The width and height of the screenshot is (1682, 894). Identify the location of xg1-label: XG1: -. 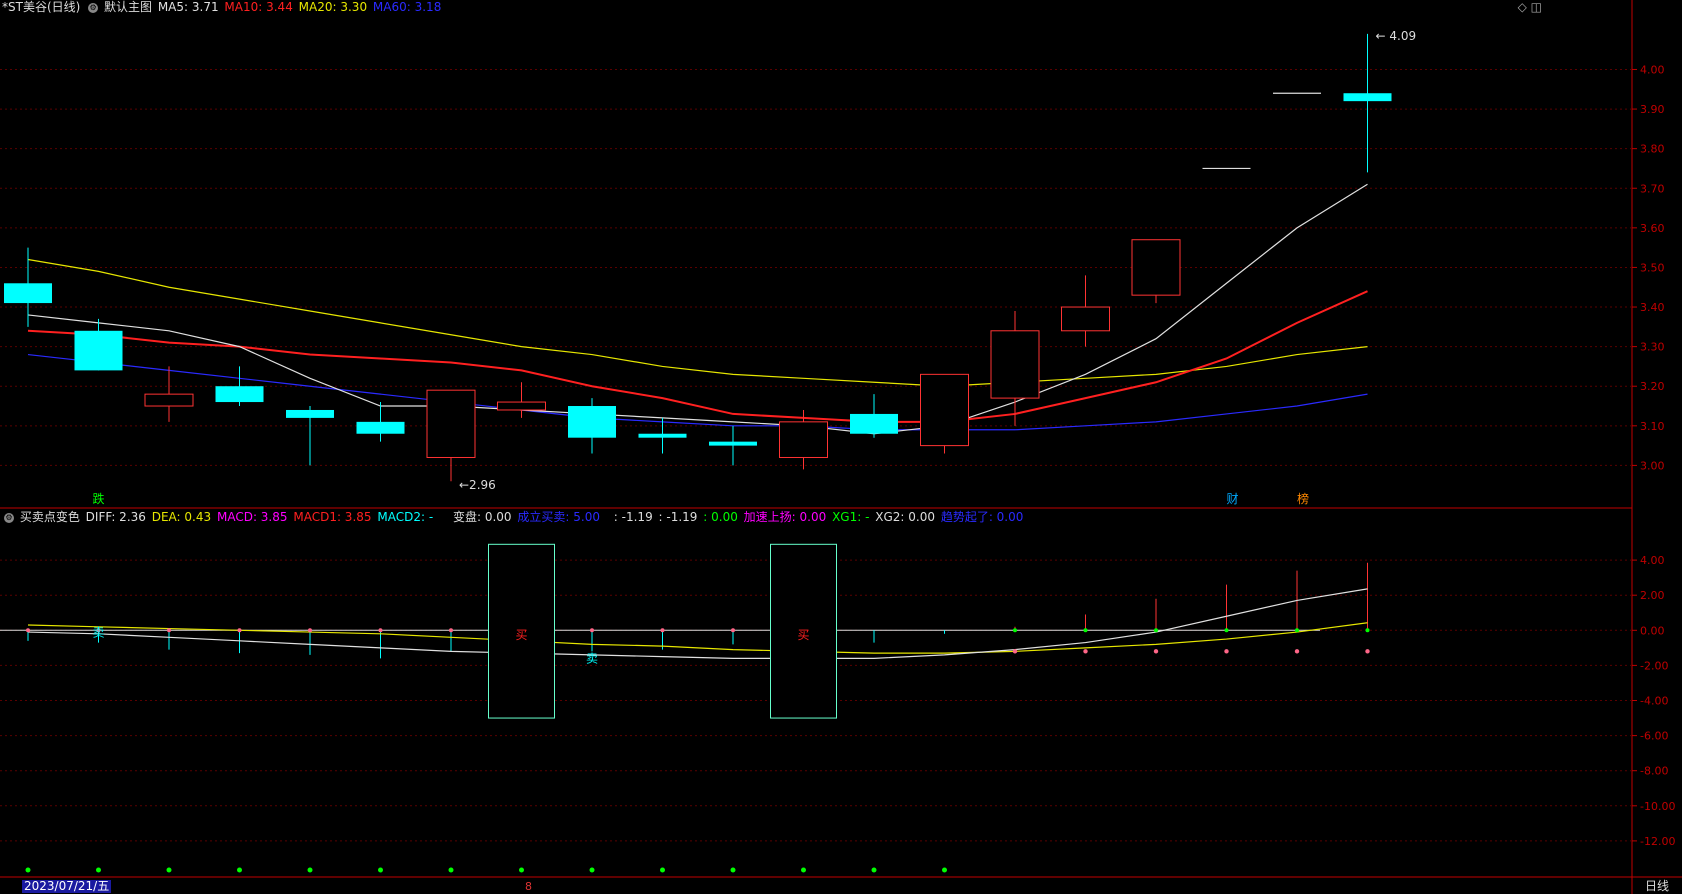
(851, 517).